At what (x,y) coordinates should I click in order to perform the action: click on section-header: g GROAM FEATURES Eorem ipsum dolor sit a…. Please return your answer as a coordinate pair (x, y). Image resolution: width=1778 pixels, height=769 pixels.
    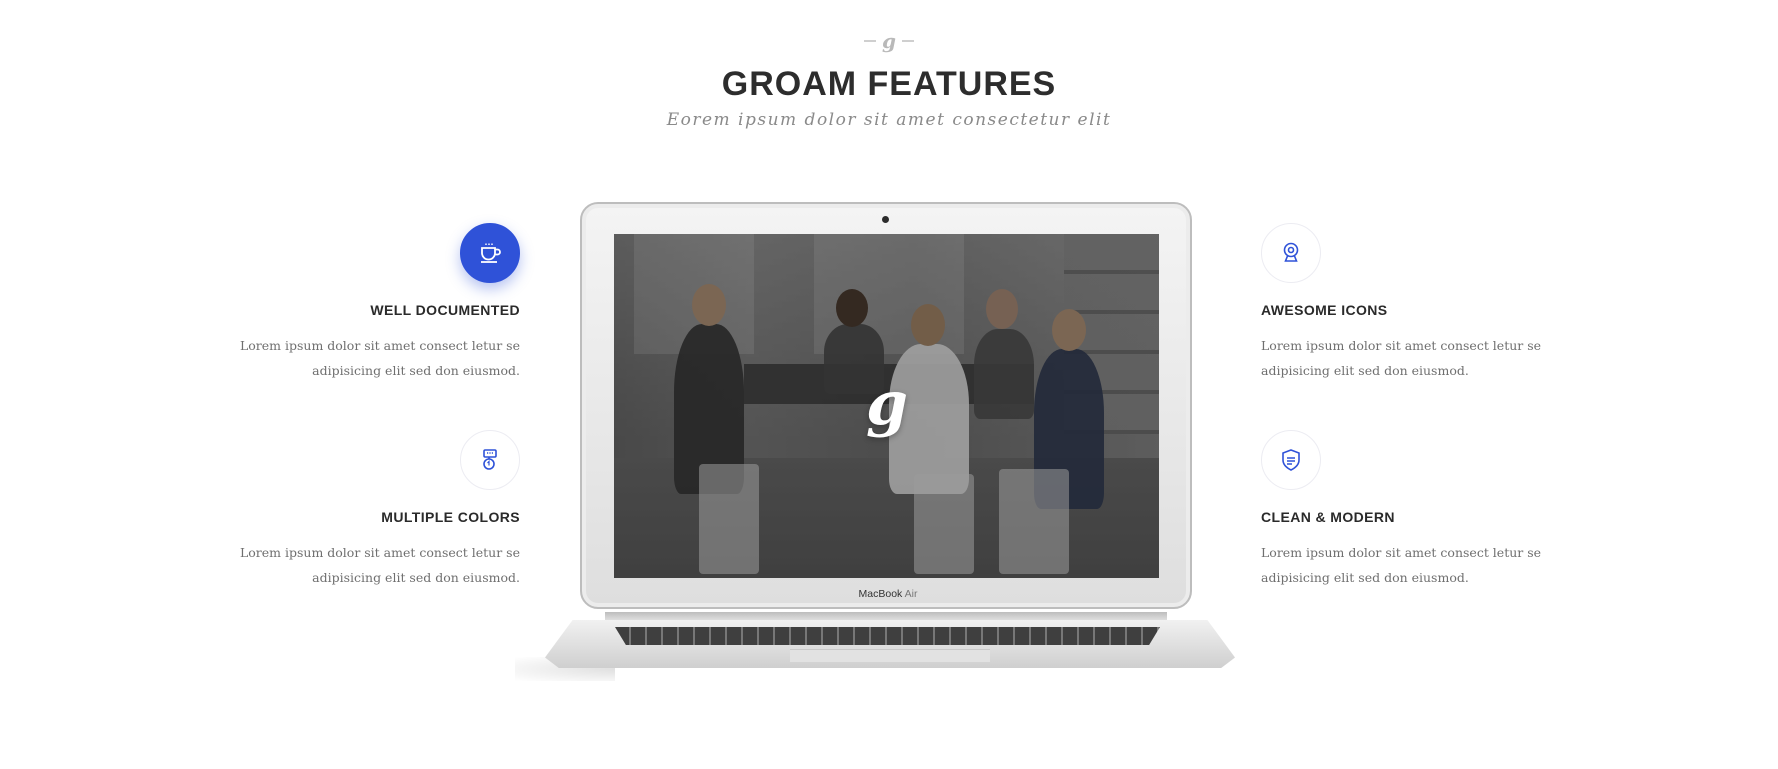
    Looking at the image, I should click on (889, 80).